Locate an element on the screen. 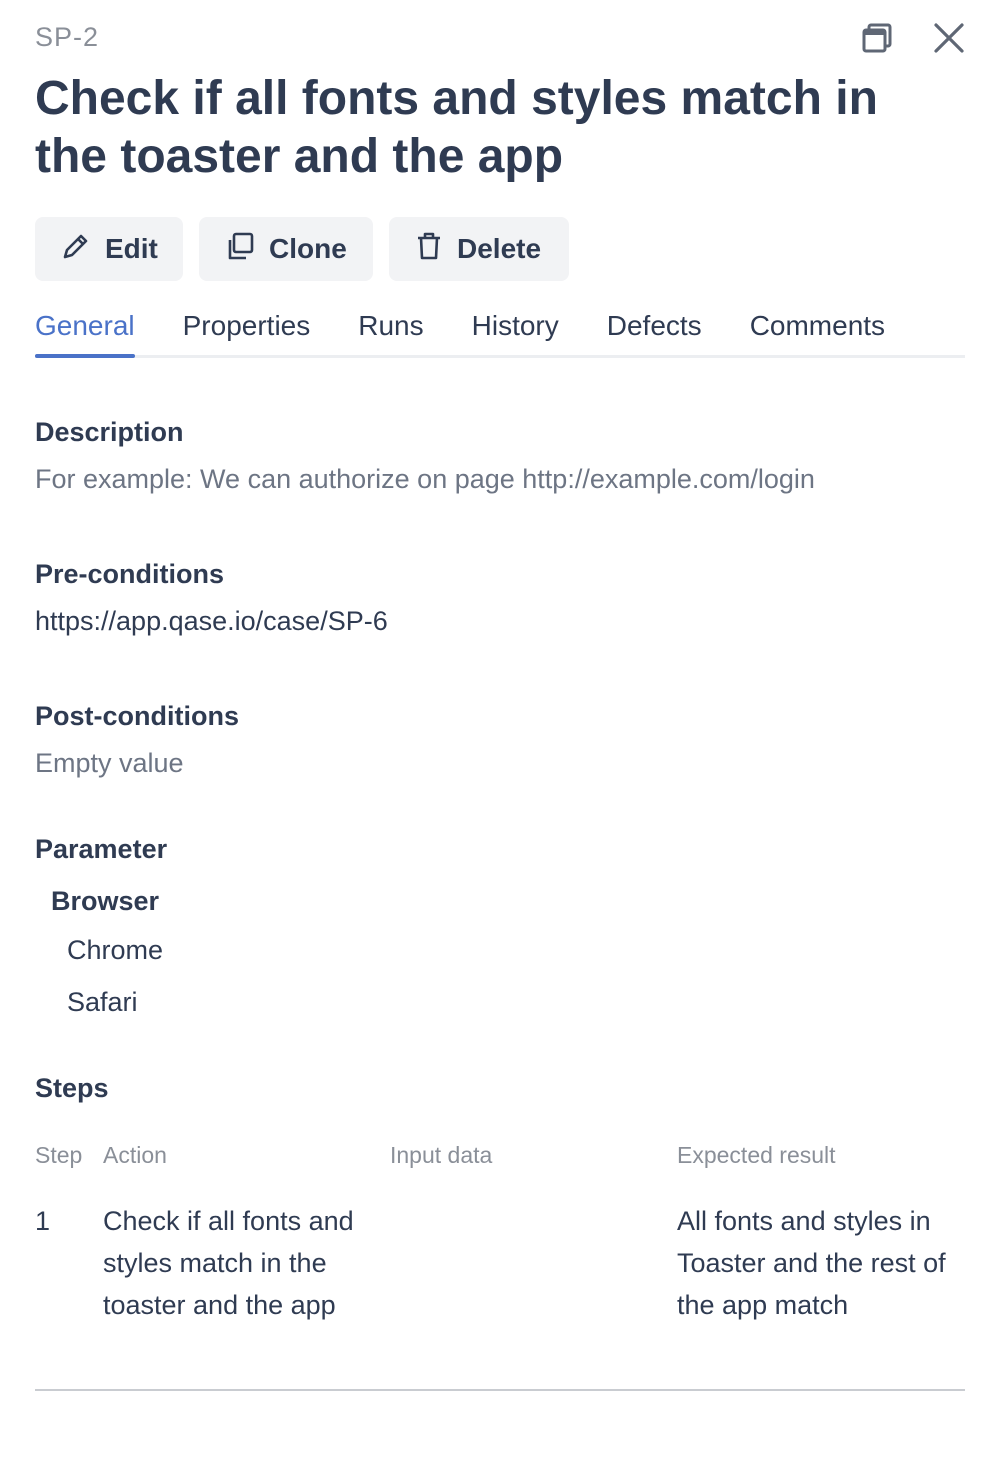  tab-runs: Runs is located at coordinates (390, 327).